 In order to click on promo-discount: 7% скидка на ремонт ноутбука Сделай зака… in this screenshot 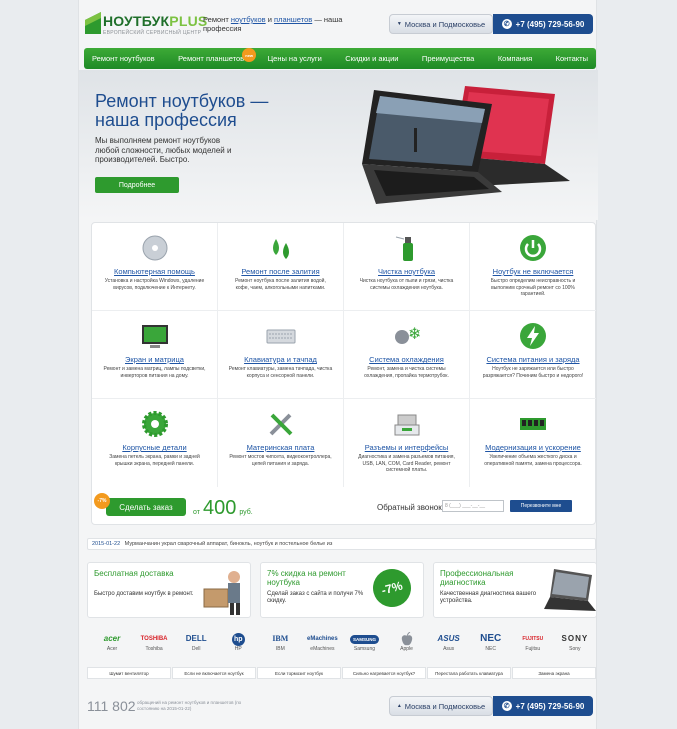, I will do `click(342, 590)`.